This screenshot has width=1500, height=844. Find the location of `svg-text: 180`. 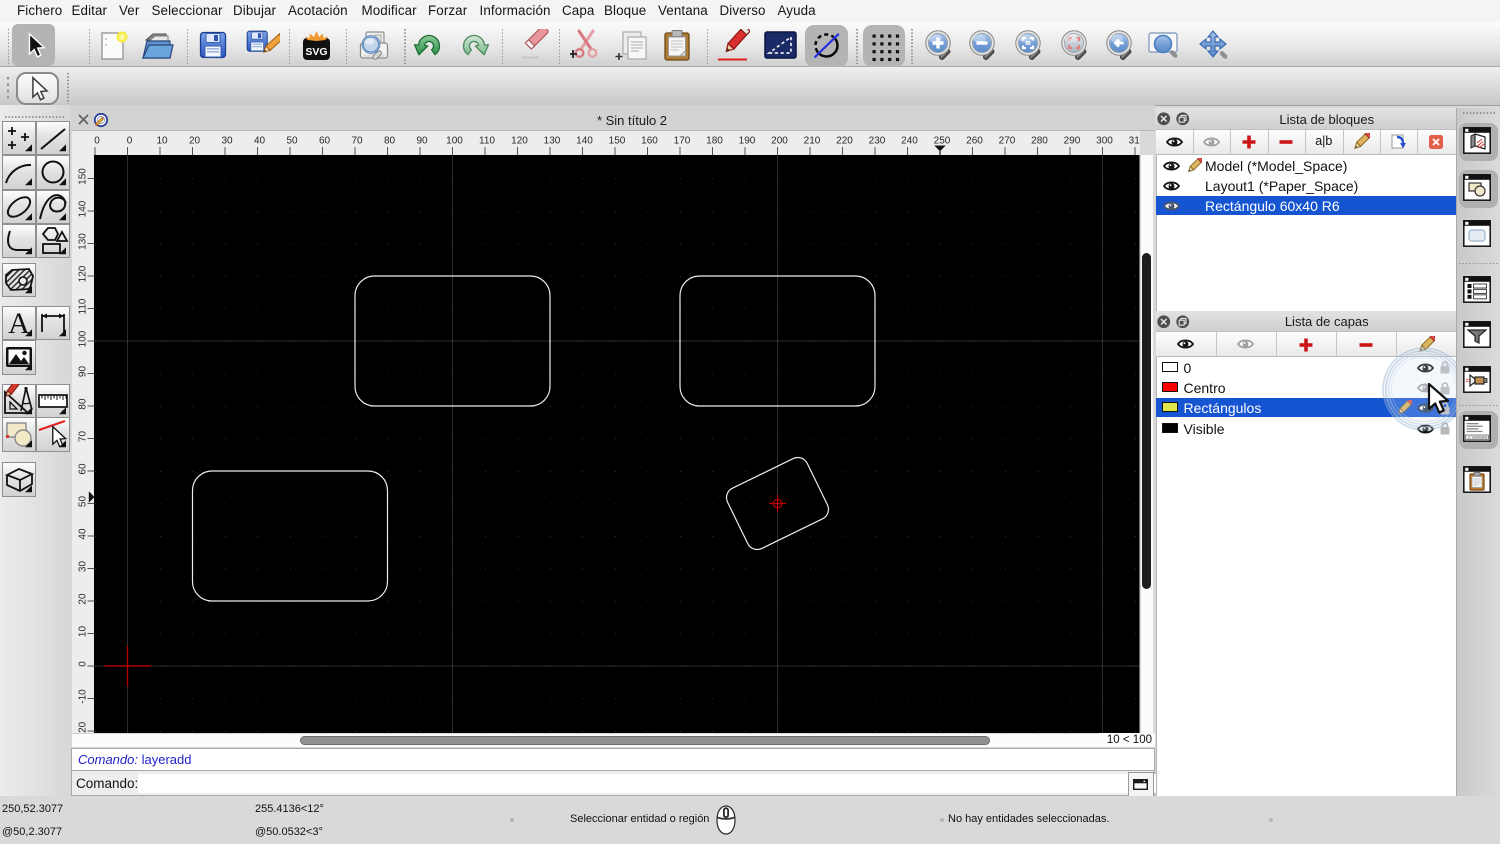

svg-text: 180 is located at coordinates (714, 141).